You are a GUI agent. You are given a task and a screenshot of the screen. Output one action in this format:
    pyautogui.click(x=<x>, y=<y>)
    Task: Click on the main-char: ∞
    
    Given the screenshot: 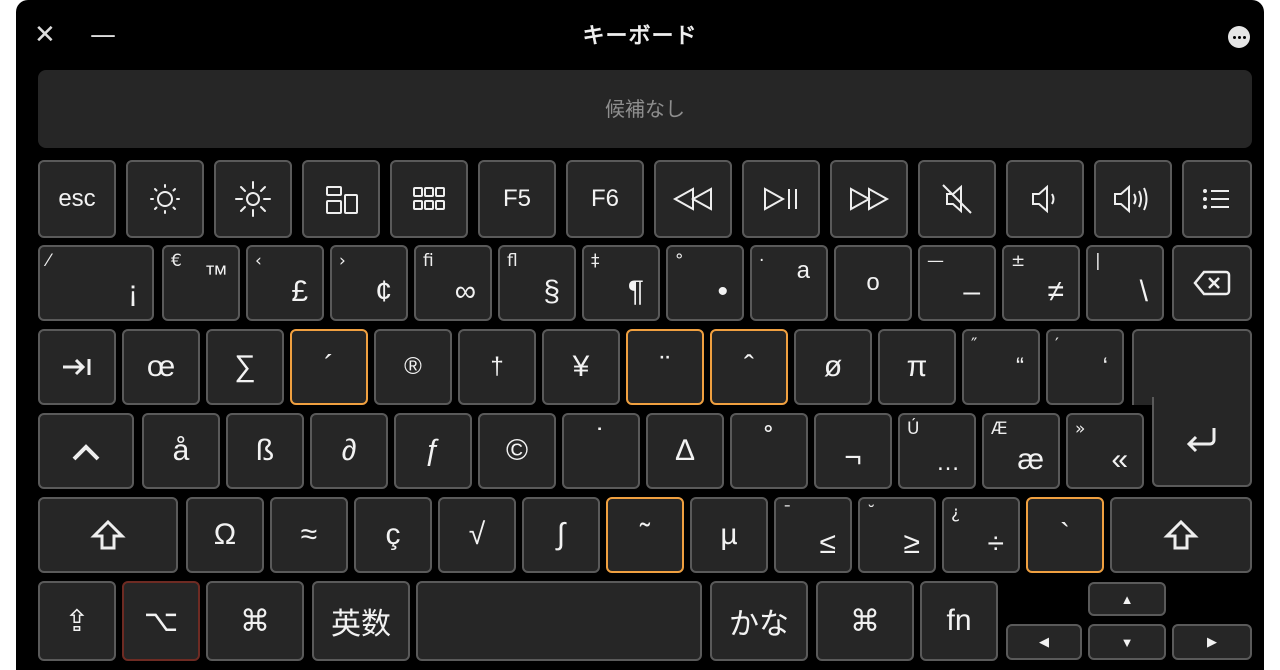 What is the action you would take?
    pyautogui.click(x=465, y=291)
    